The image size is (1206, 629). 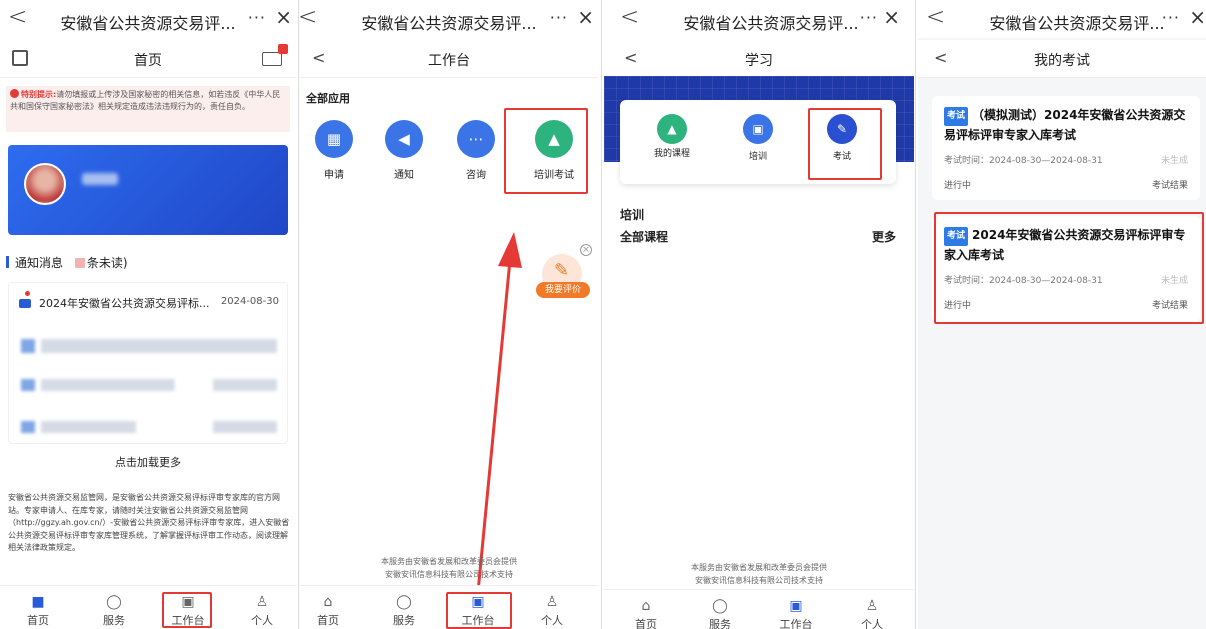 What do you see at coordinates (79, 263) in the screenshot?
I see `unread-count-blurred` at bounding box center [79, 263].